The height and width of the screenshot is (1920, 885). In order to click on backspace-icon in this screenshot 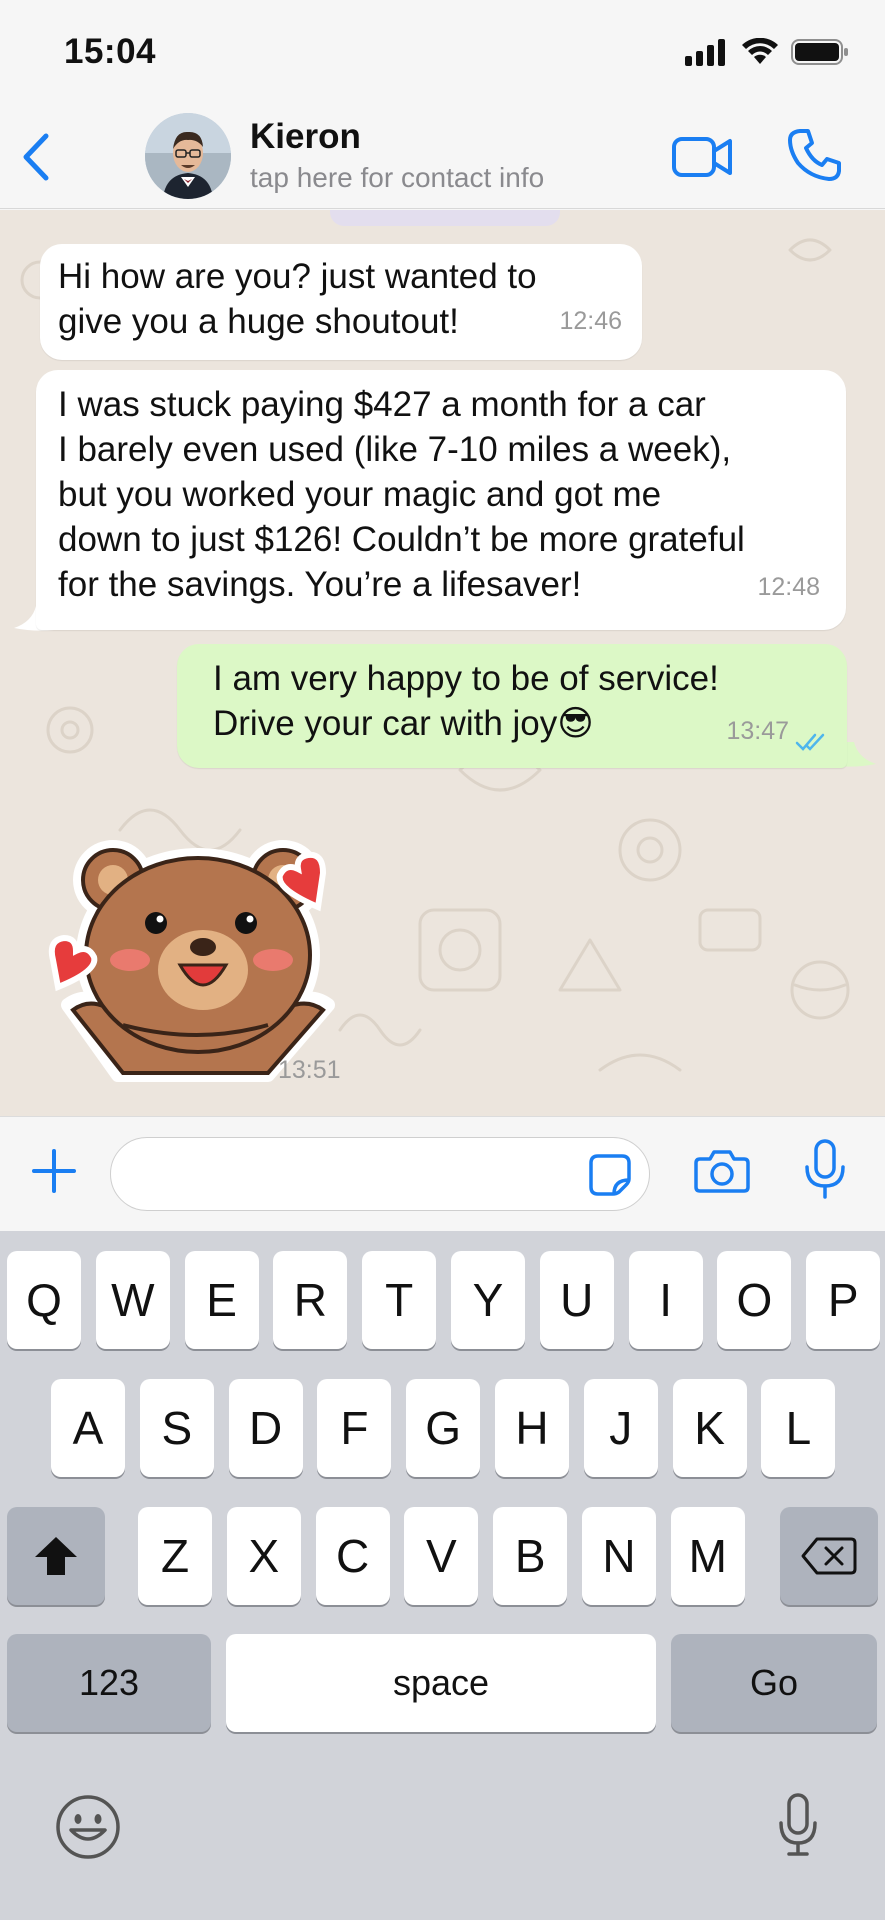, I will do `click(829, 1556)`.